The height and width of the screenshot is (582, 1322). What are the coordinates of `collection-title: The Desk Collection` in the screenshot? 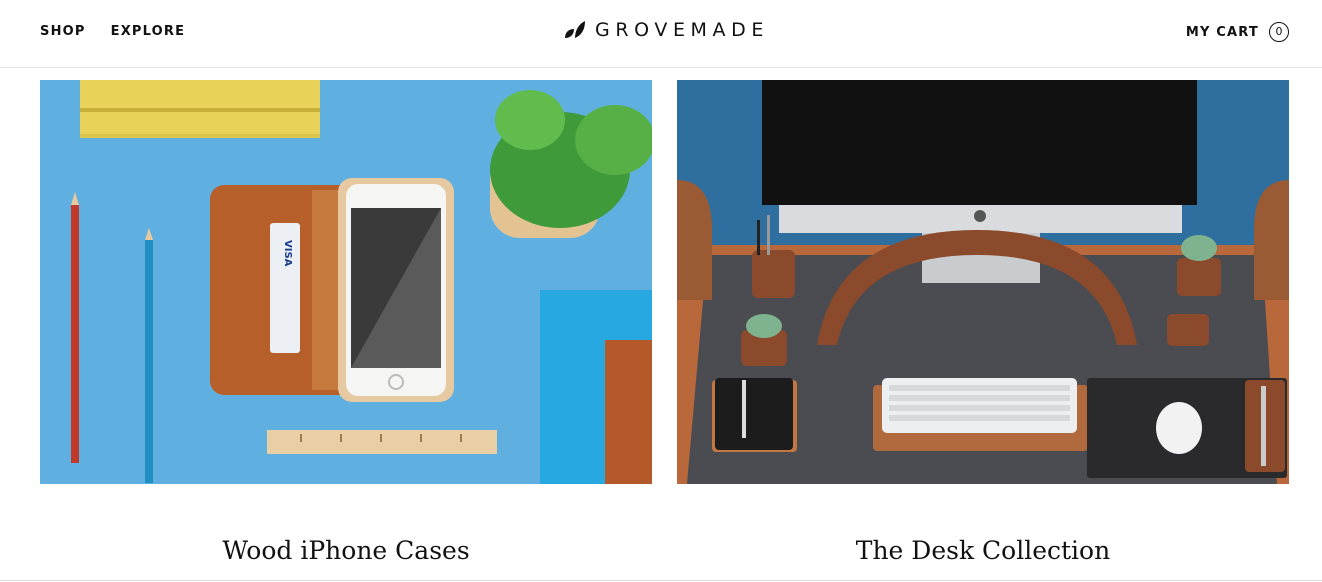 It's located at (983, 550).